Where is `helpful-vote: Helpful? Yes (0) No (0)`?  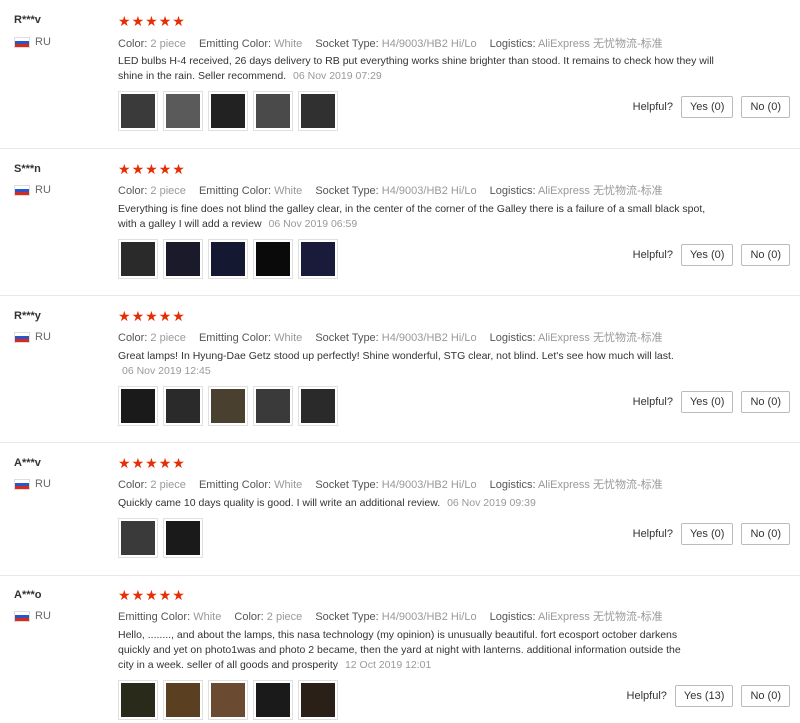
helpful-vote: Helpful? Yes (0) No (0) is located at coordinates (711, 255).